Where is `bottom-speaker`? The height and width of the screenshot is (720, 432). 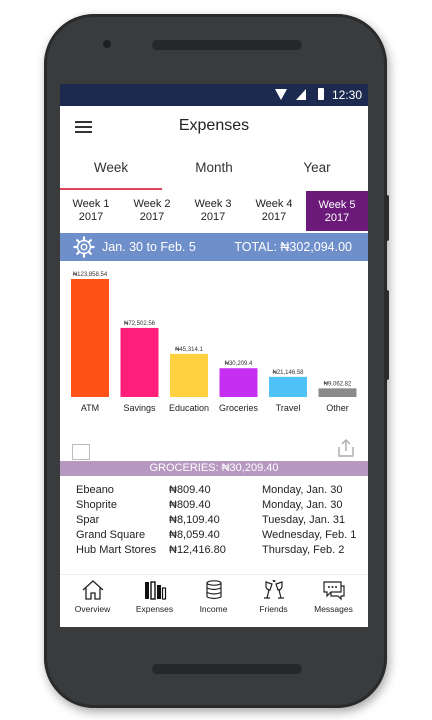
bottom-speaker is located at coordinates (227, 669).